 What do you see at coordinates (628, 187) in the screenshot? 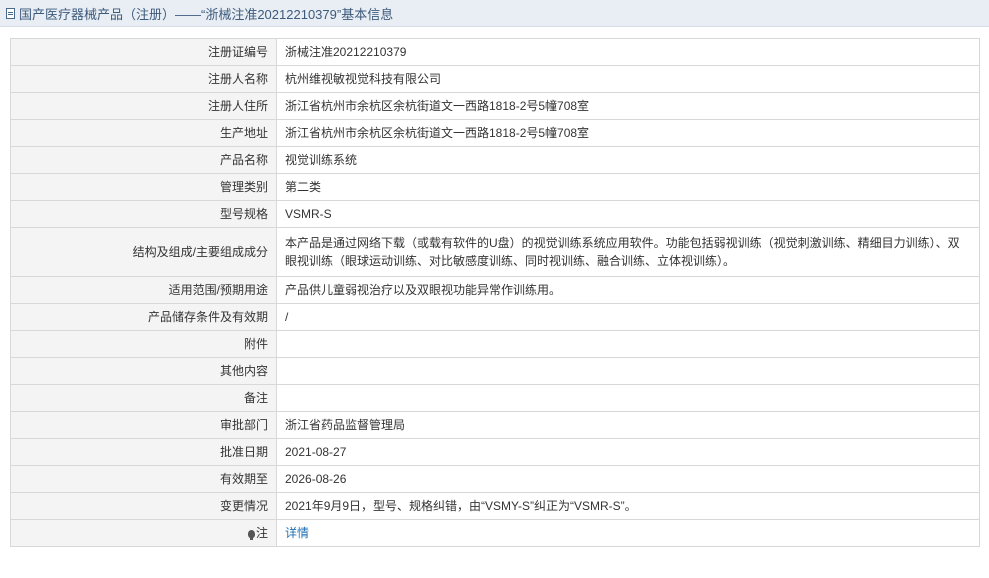
I see `row-value: 第二类` at bounding box center [628, 187].